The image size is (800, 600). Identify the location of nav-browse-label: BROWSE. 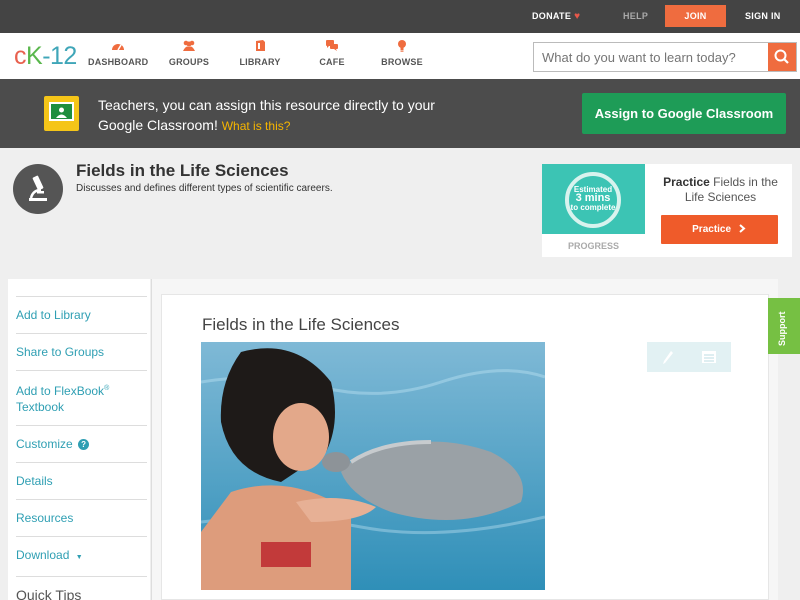
(402, 62).